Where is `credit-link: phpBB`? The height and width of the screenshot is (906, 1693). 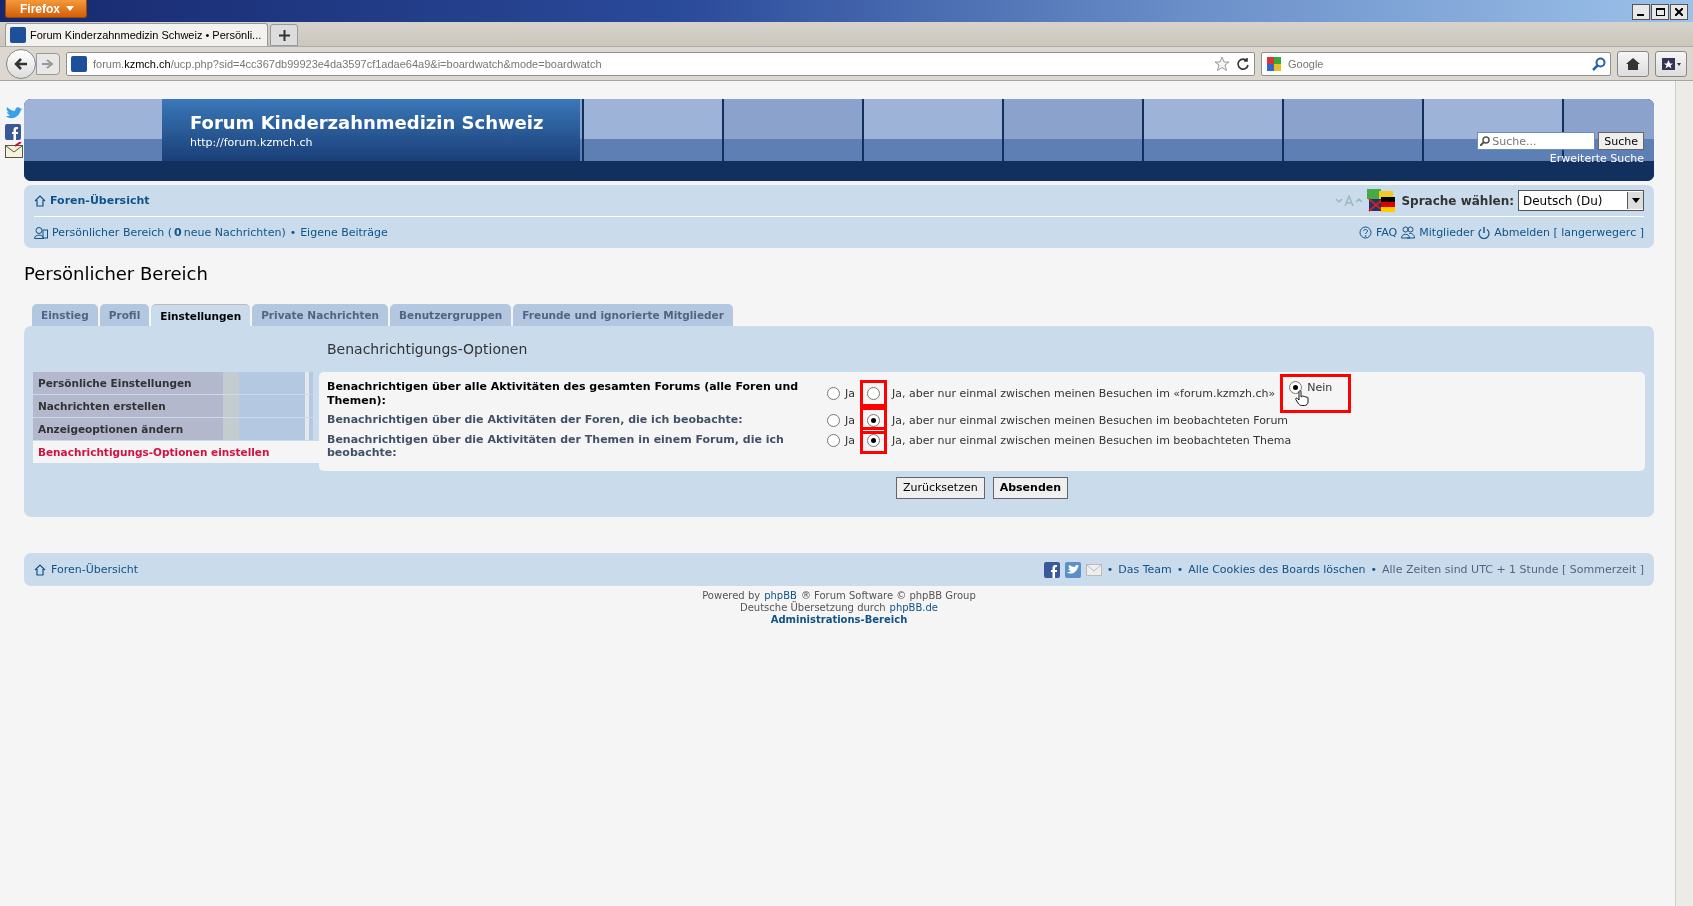 credit-link: phpBB is located at coordinates (780, 596).